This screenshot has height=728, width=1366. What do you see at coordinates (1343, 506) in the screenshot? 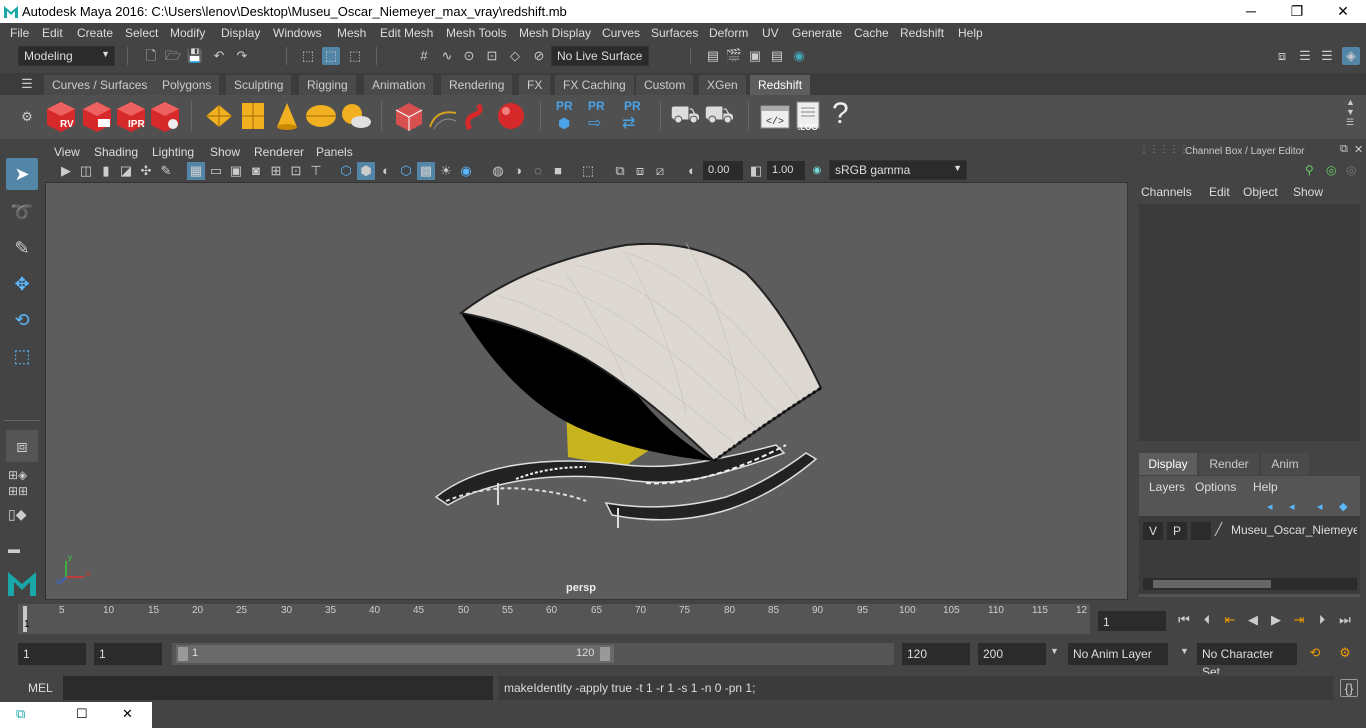
I see `new-layer-selected-icon: ◆` at bounding box center [1343, 506].